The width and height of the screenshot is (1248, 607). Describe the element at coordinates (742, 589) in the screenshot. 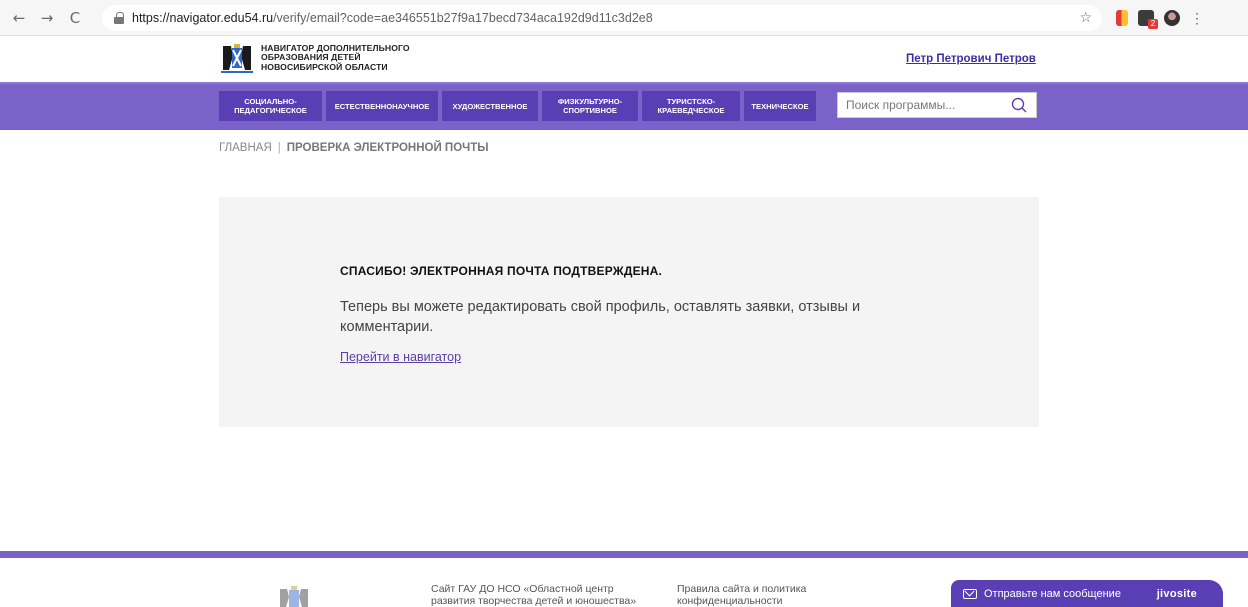

I see `footer-text: Правила сайта и политика` at that location.